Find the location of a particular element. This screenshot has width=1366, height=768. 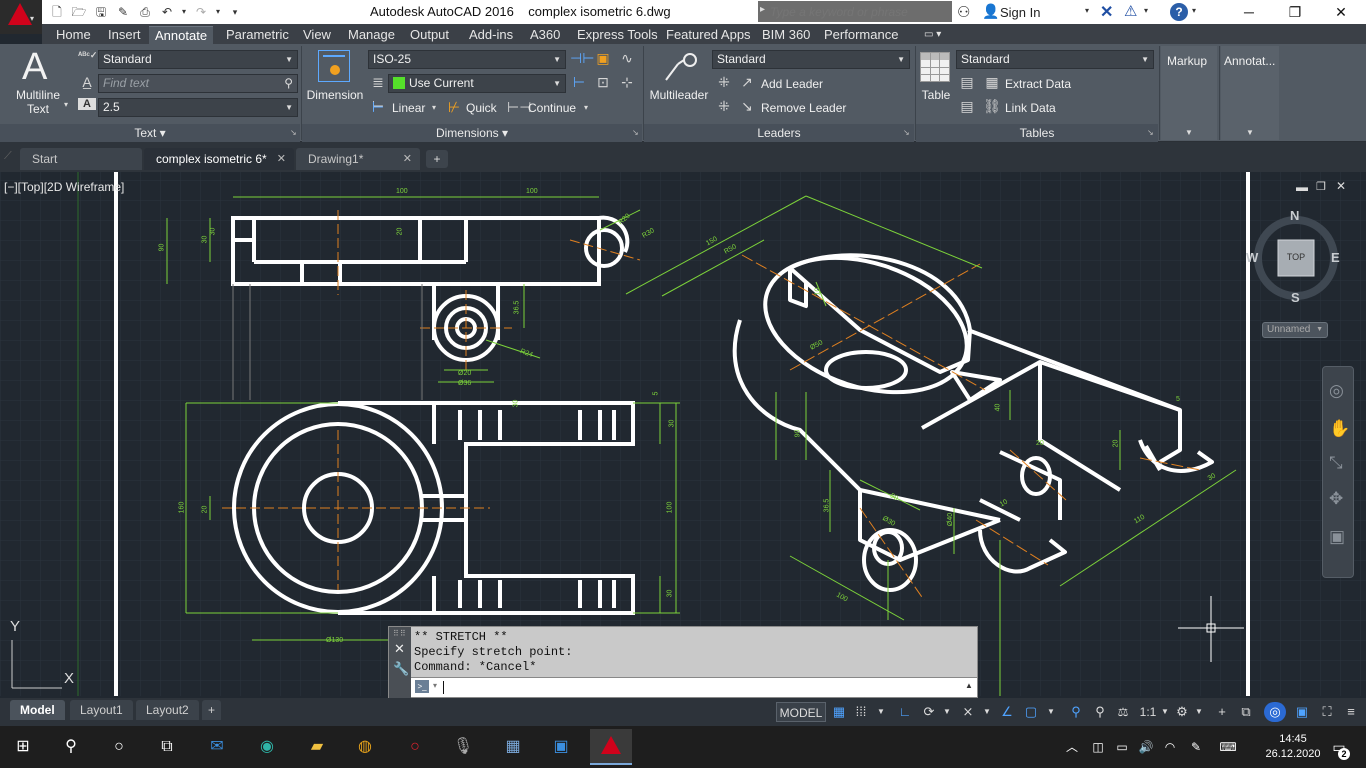

text-panel-title: Text ▾ is located at coordinates (150, 133).